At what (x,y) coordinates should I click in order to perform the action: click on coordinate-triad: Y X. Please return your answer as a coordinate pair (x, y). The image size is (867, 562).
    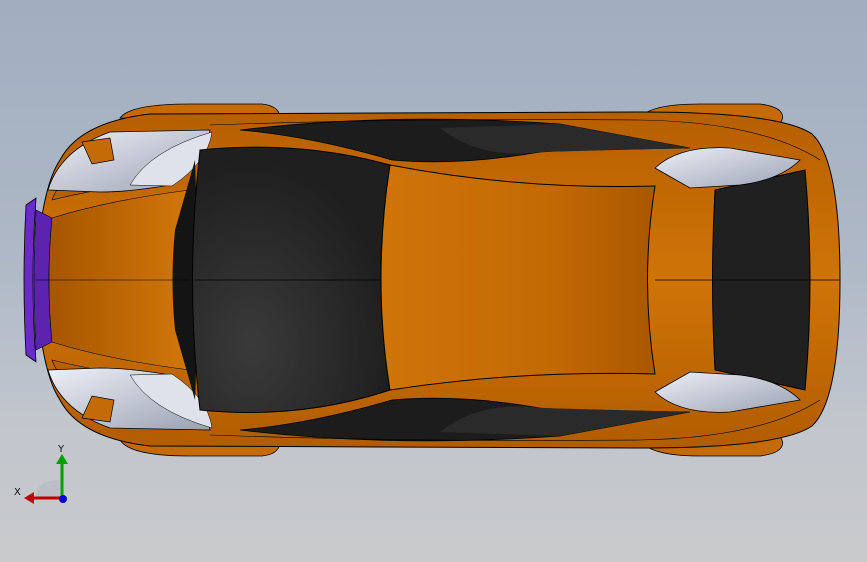
    Looking at the image, I should click on (41, 474).